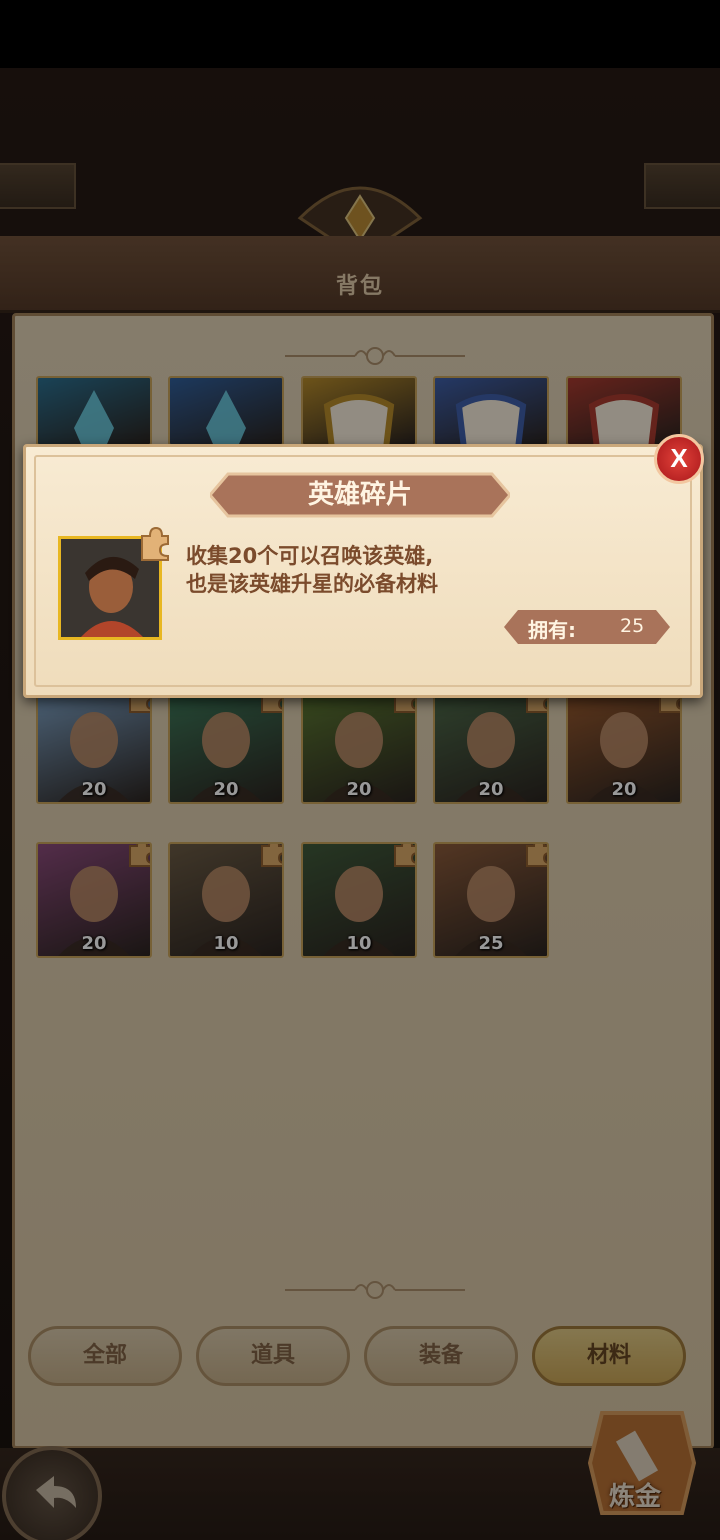 The width and height of the screenshot is (720, 1540). I want to click on close-button: X, so click(679, 459).